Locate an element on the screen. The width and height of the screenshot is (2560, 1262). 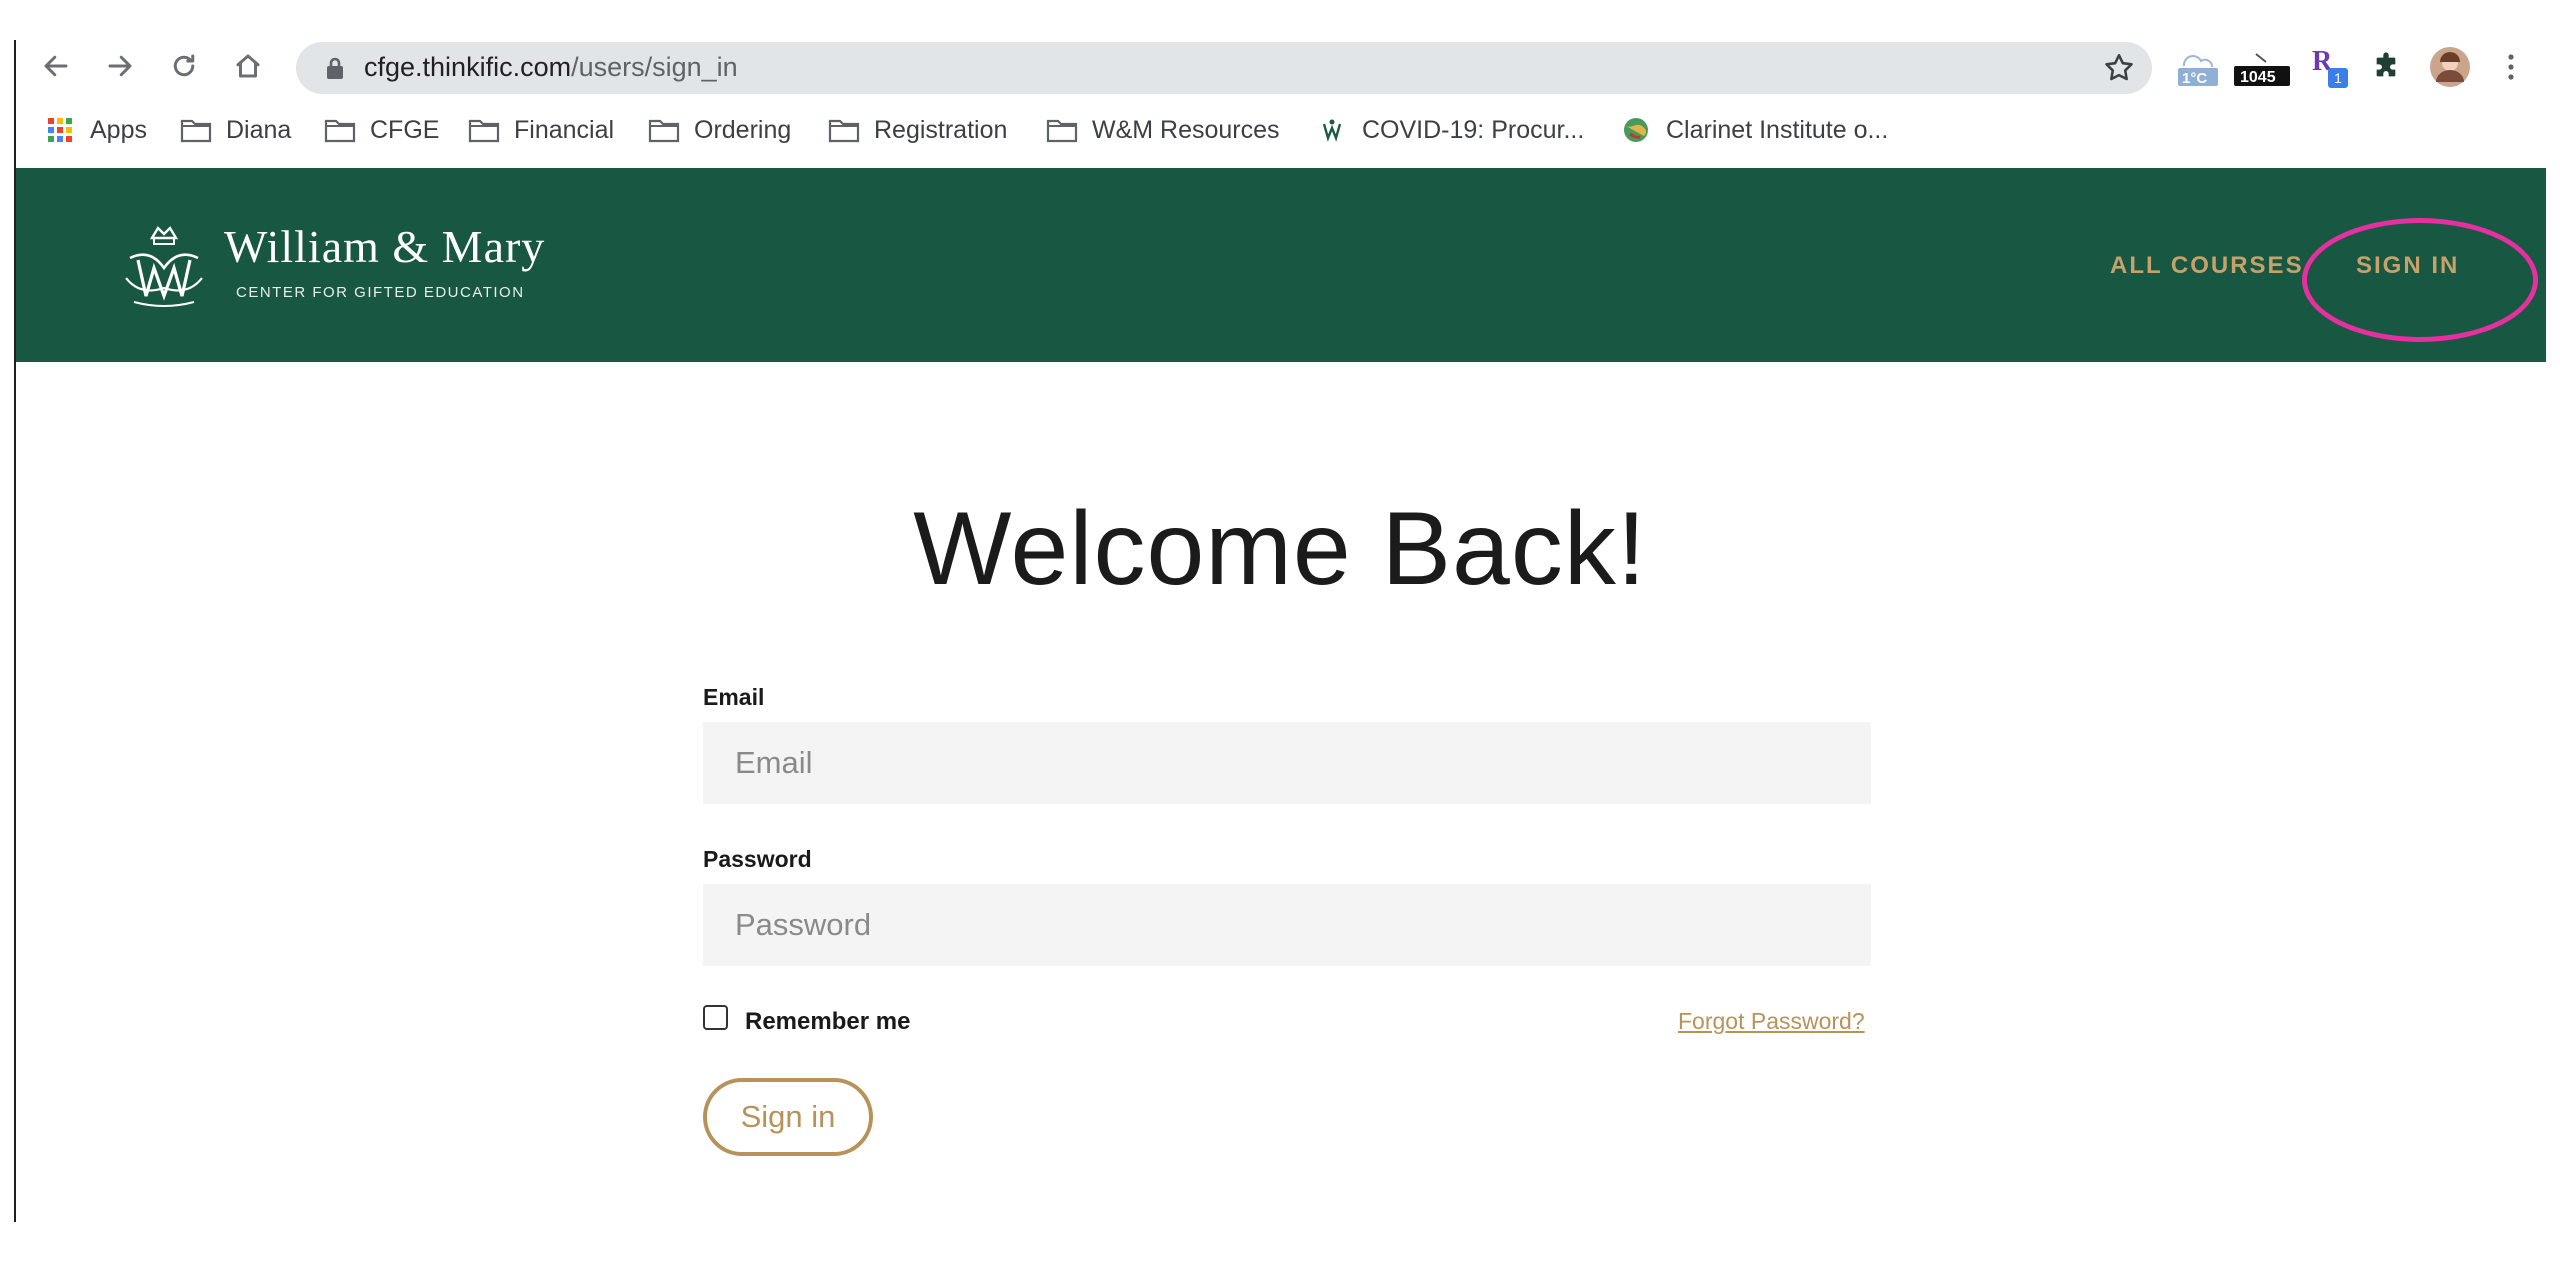
forward-button is located at coordinates (120, 66).